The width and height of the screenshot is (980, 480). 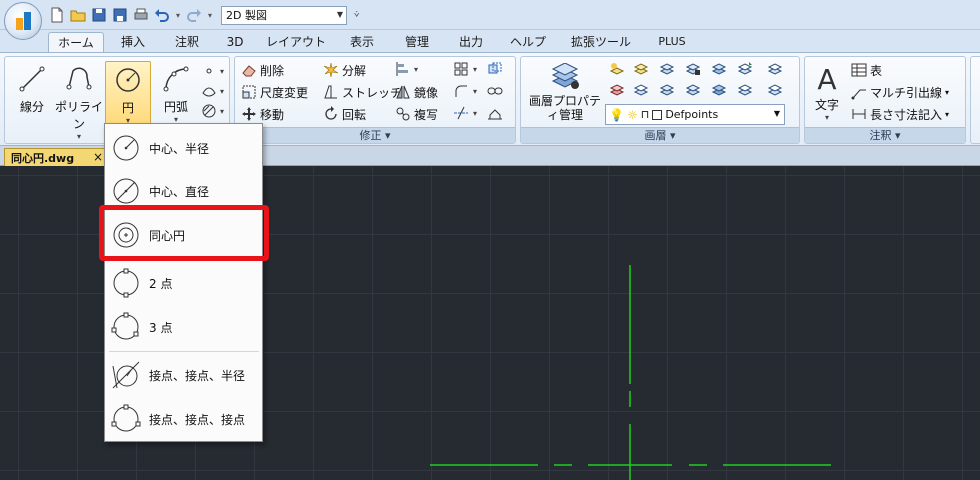 I want to click on trim-dropdown-icon: ▾, so click(x=475, y=113).